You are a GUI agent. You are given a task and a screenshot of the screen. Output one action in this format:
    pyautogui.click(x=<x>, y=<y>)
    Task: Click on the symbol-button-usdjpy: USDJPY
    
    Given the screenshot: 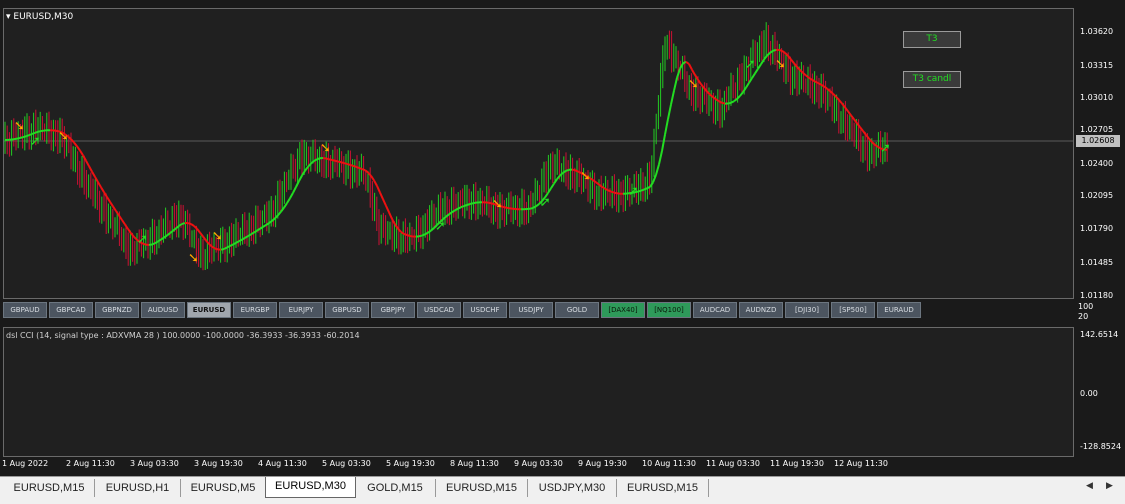 What is the action you would take?
    pyautogui.click(x=531, y=310)
    